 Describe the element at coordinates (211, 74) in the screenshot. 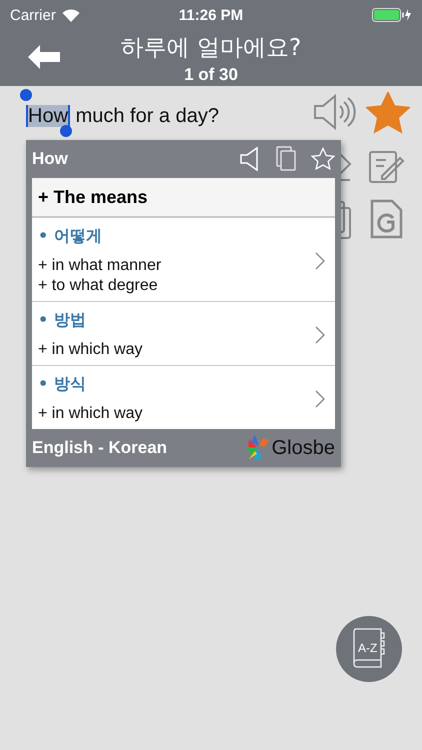

I see `page-counter: 1 of 30` at that location.